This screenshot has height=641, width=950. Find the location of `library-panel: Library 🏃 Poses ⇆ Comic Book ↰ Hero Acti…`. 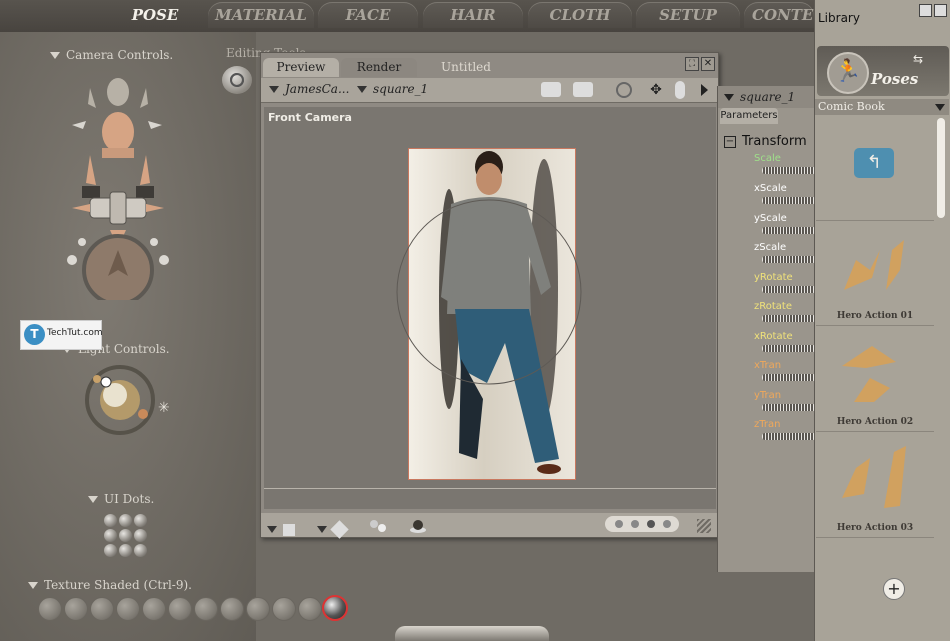

library-panel: Library 🏃 Poses ⇆ Comic Book ↰ Hero Acti… is located at coordinates (882, 320).